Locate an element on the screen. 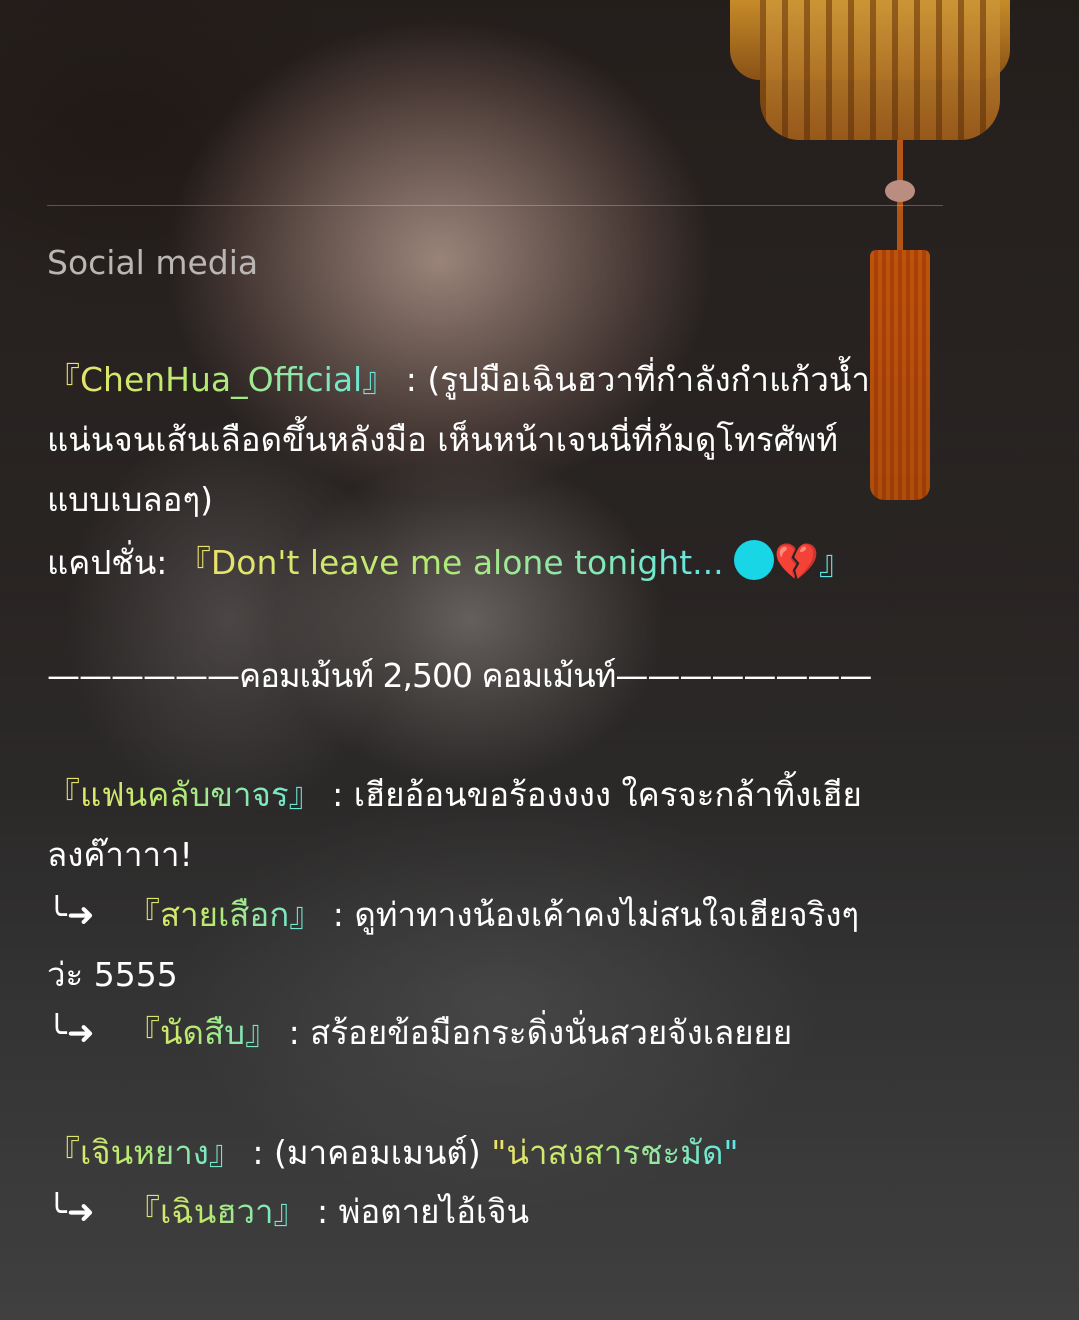  reply-user: 『นัดสืบ』 is located at coordinates (202, 1032).